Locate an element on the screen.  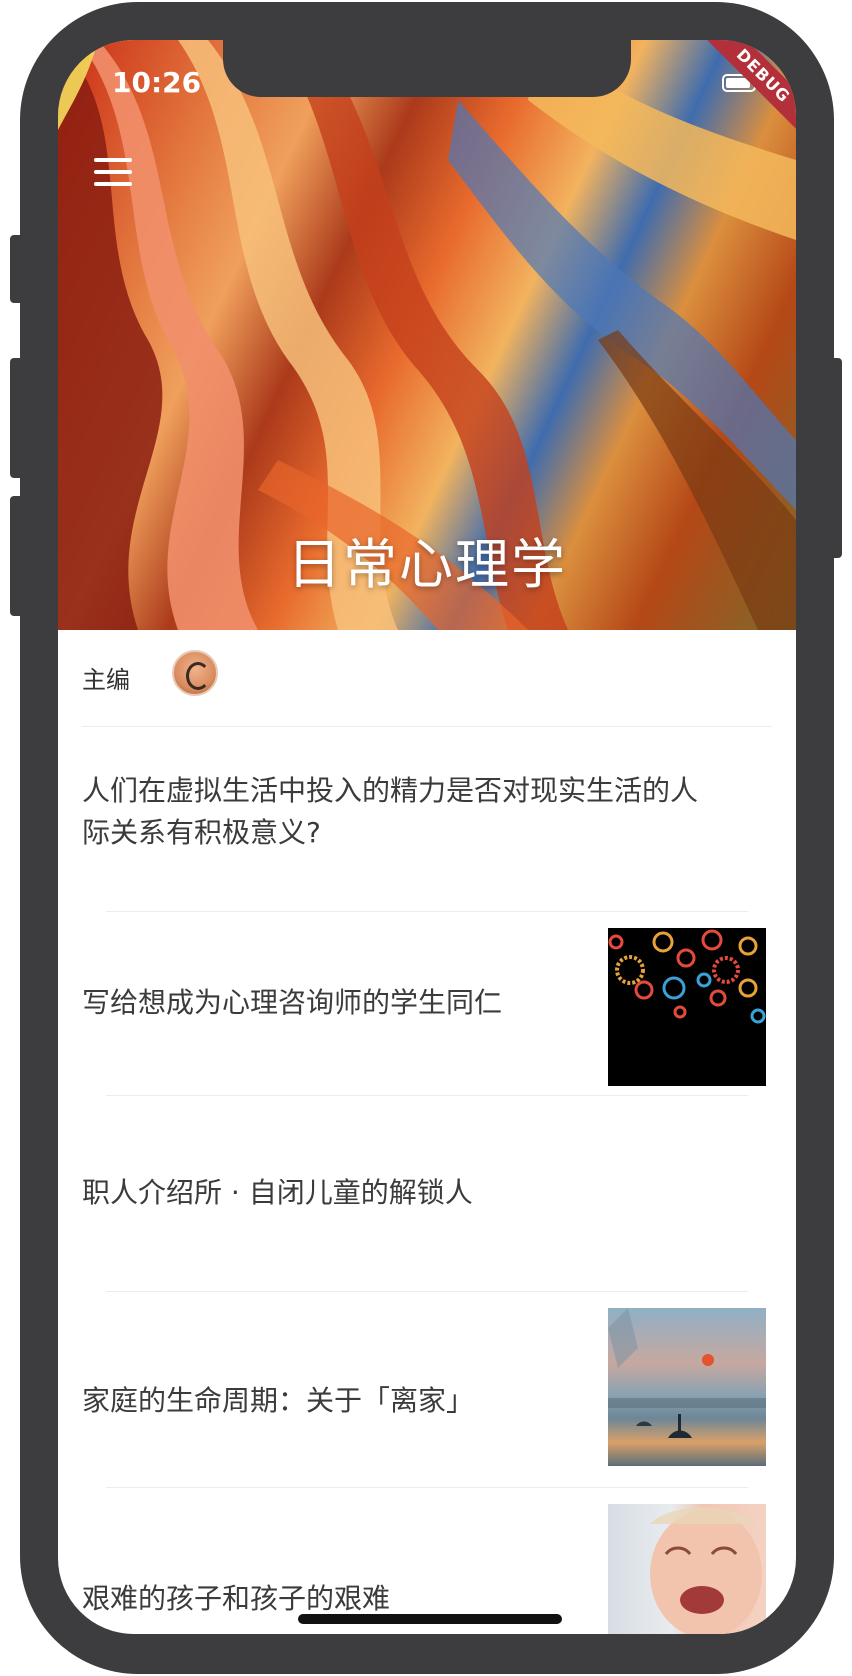
article-item: 职人介绍所 · 自闭儿童的解锁人 is located at coordinates (427, 1194).